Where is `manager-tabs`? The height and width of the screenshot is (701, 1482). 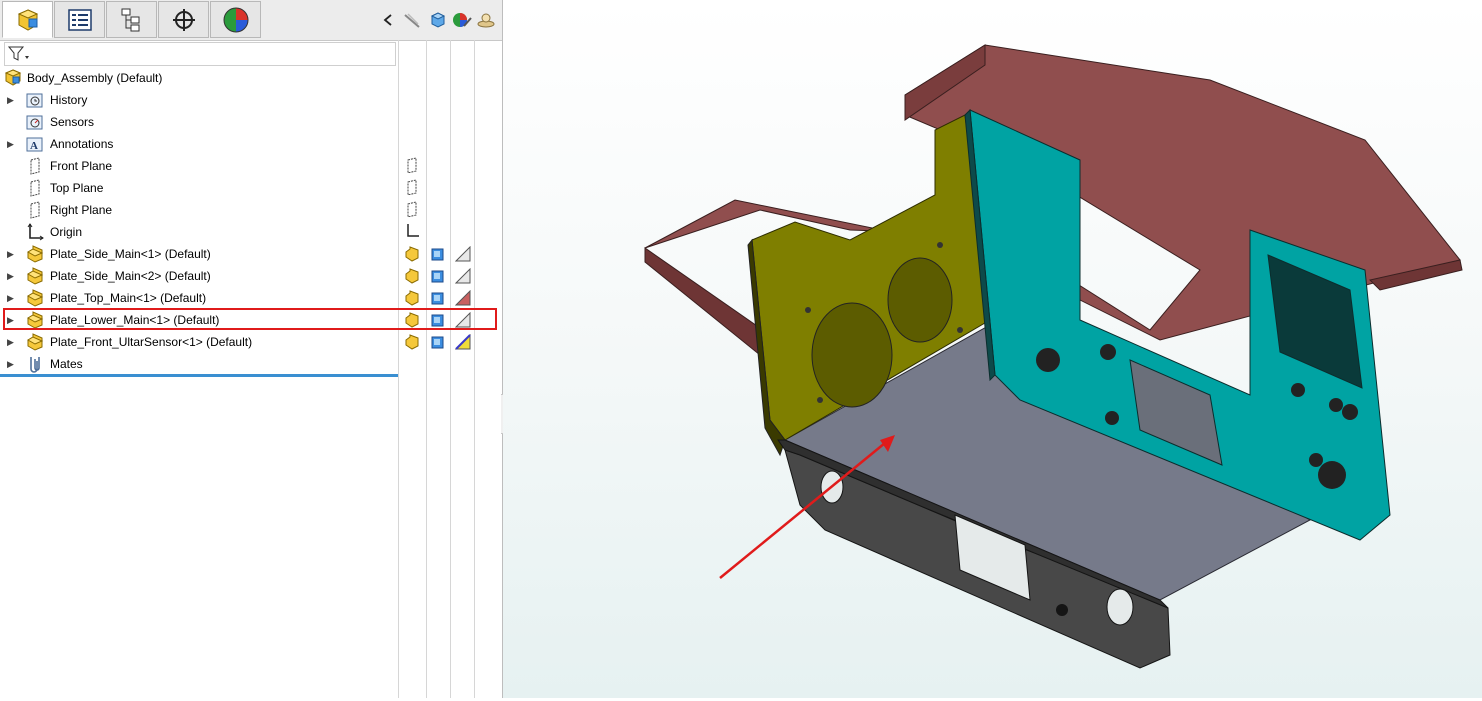 manager-tabs is located at coordinates (251, 20).